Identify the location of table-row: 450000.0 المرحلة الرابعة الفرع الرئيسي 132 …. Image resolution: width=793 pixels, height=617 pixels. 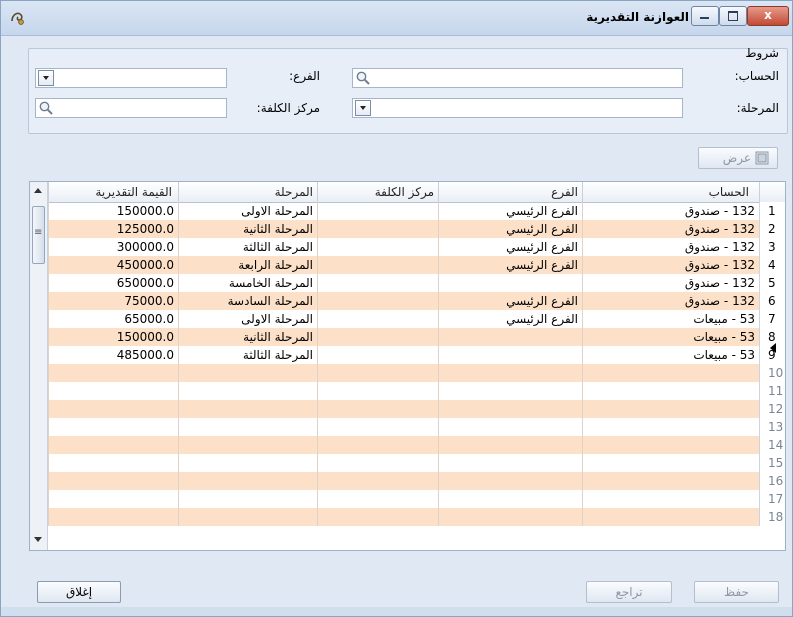
(416, 265).